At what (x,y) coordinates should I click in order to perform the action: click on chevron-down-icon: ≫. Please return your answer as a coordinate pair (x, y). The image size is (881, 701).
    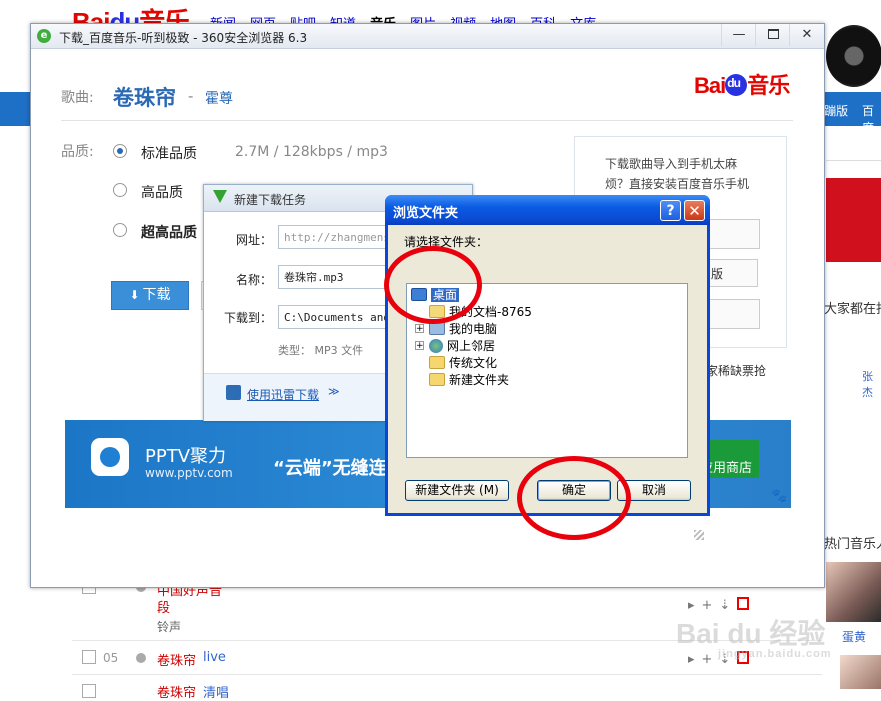
    Looking at the image, I should click on (334, 391).